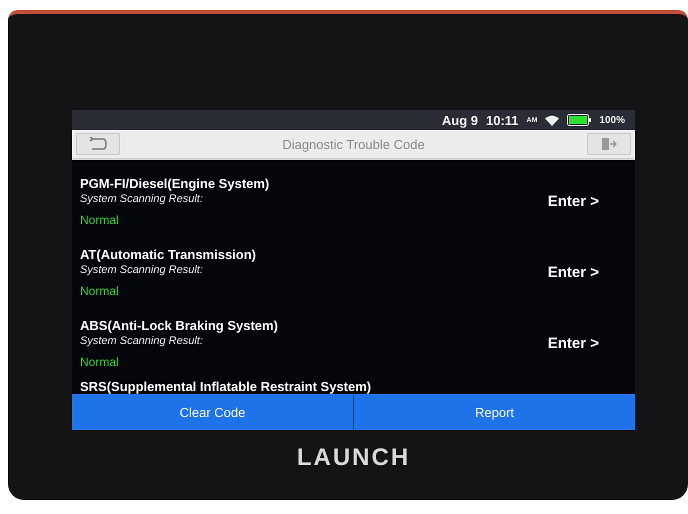  Describe the element at coordinates (169, 254) in the screenshot. I see `system-name: AT(Automatic Transmission)` at that location.